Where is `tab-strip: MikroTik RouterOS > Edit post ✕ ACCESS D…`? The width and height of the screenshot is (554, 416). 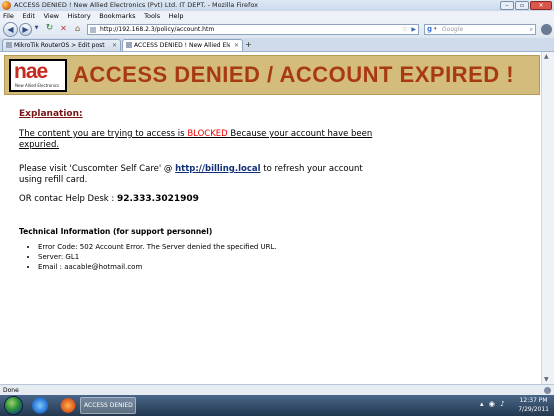
tab-strip: MikroTik RouterOS > Edit post ✕ ACCESS D… is located at coordinates (277, 45).